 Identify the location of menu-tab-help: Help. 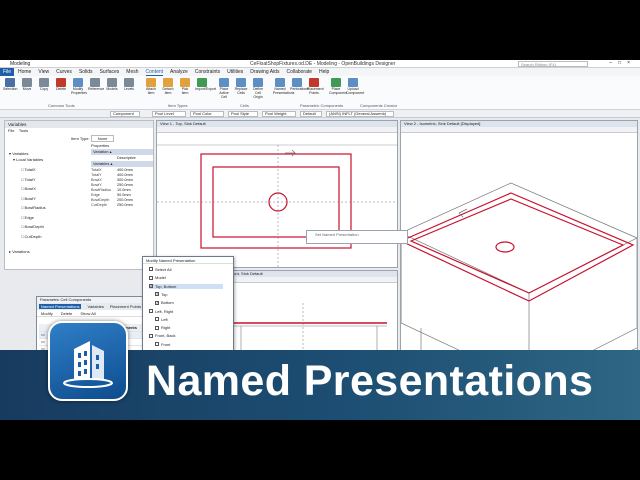
(324, 72).